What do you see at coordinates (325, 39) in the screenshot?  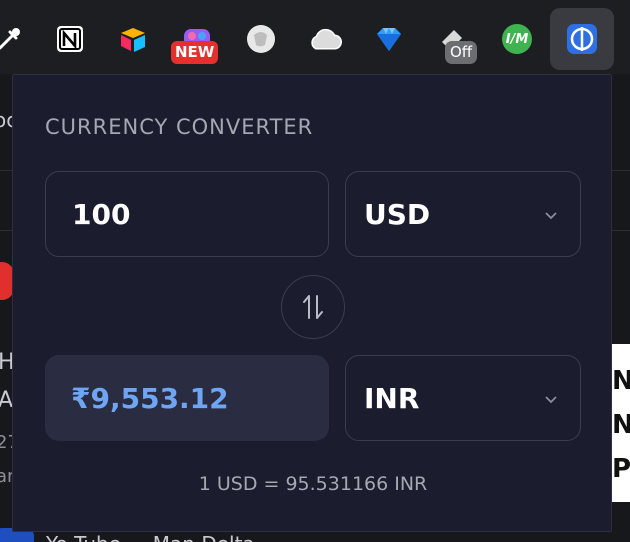 I see `cloud-icon` at bounding box center [325, 39].